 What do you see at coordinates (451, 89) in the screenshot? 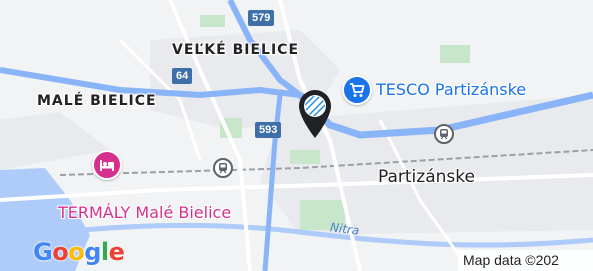
I see `poi-label-tesco: TESCO Partizánske` at bounding box center [451, 89].